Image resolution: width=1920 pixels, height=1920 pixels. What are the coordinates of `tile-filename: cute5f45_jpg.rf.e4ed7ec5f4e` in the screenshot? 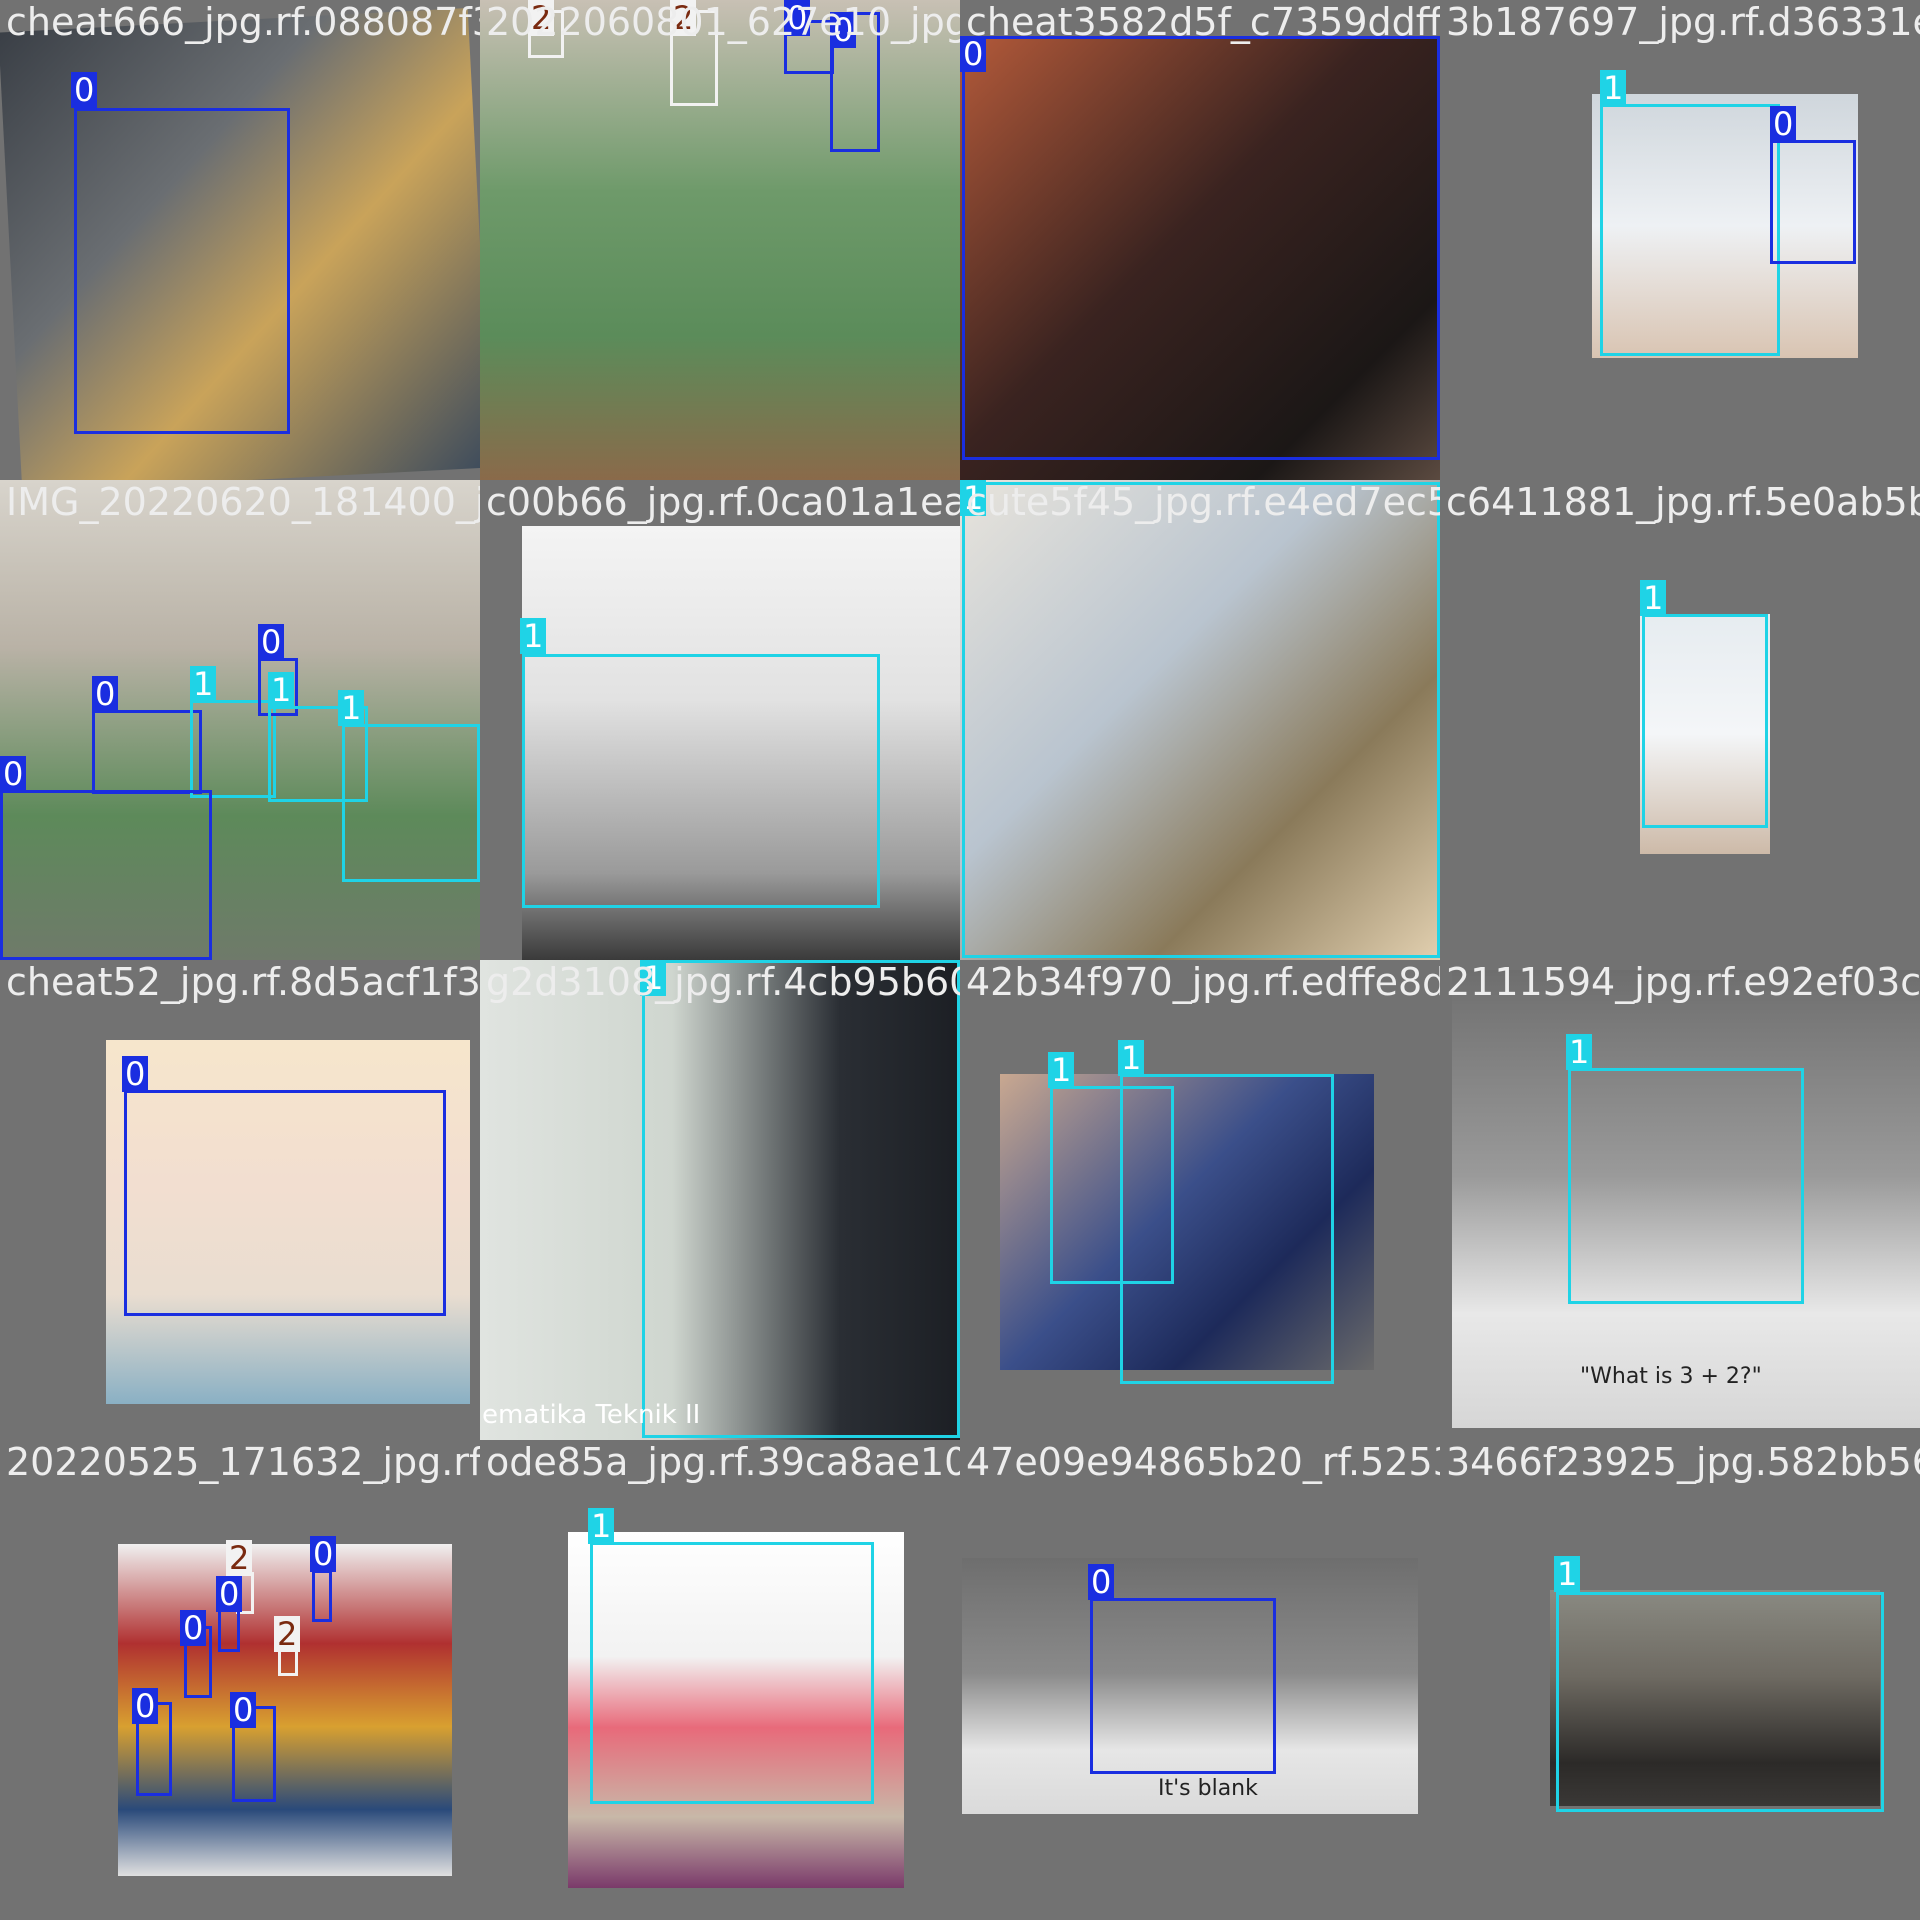 It's located at (1203, 502).